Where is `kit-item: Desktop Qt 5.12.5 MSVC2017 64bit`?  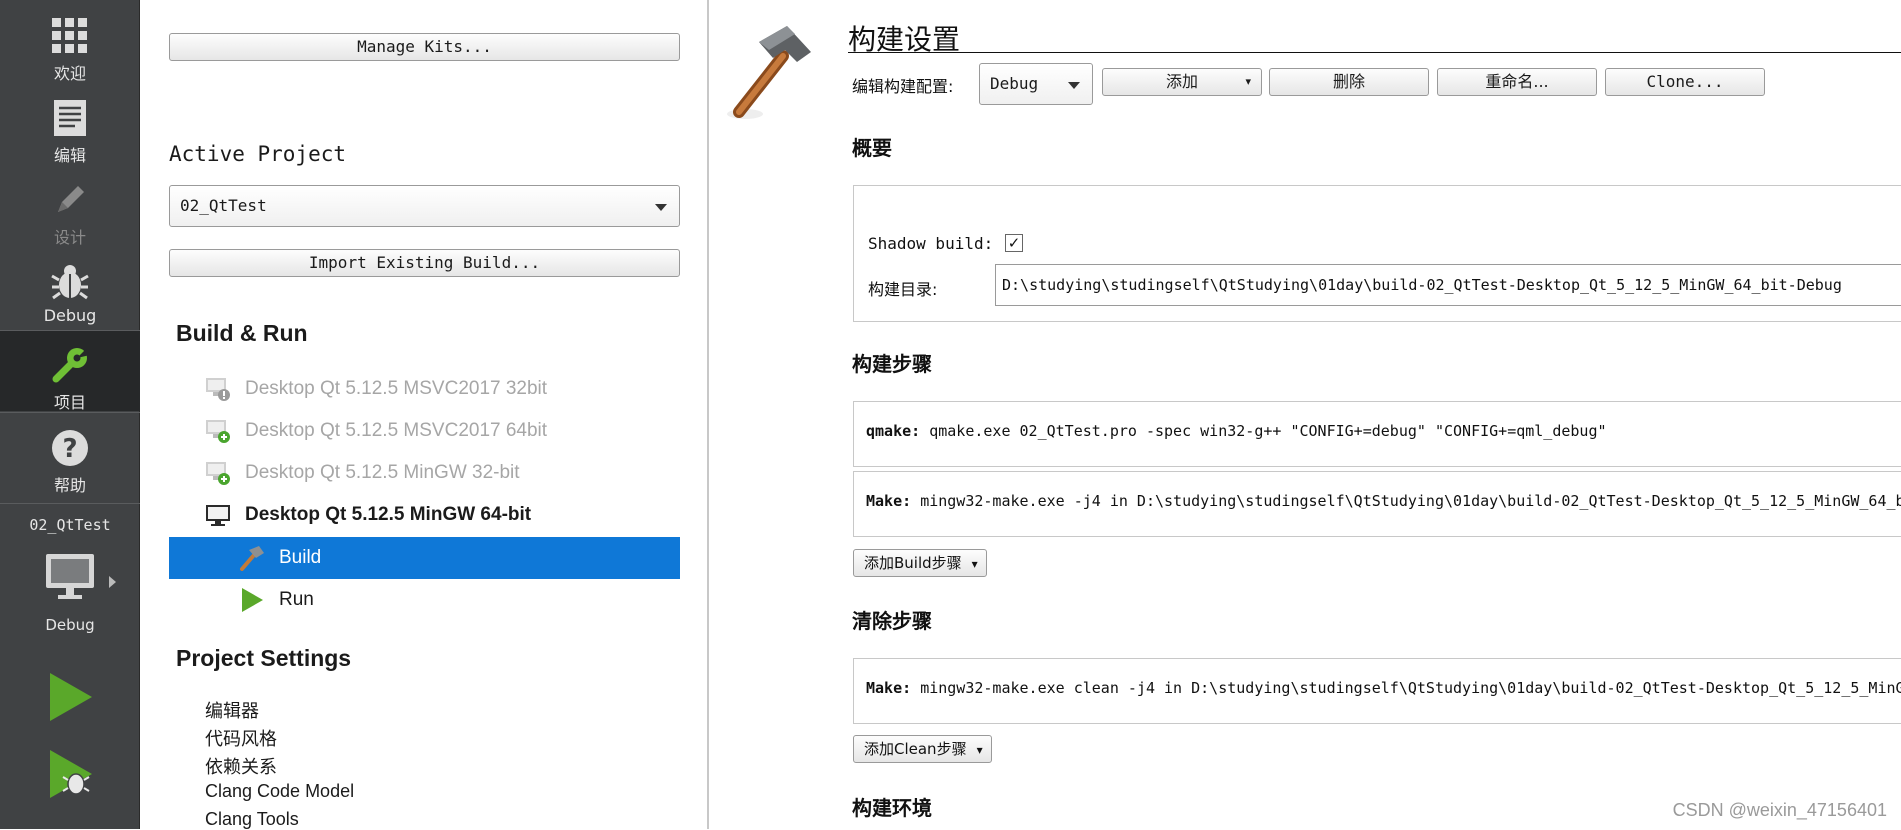 kit-item: Desktop Qt 5.12.5 MSVC2017 64bit is located at coordinates (445, 431).